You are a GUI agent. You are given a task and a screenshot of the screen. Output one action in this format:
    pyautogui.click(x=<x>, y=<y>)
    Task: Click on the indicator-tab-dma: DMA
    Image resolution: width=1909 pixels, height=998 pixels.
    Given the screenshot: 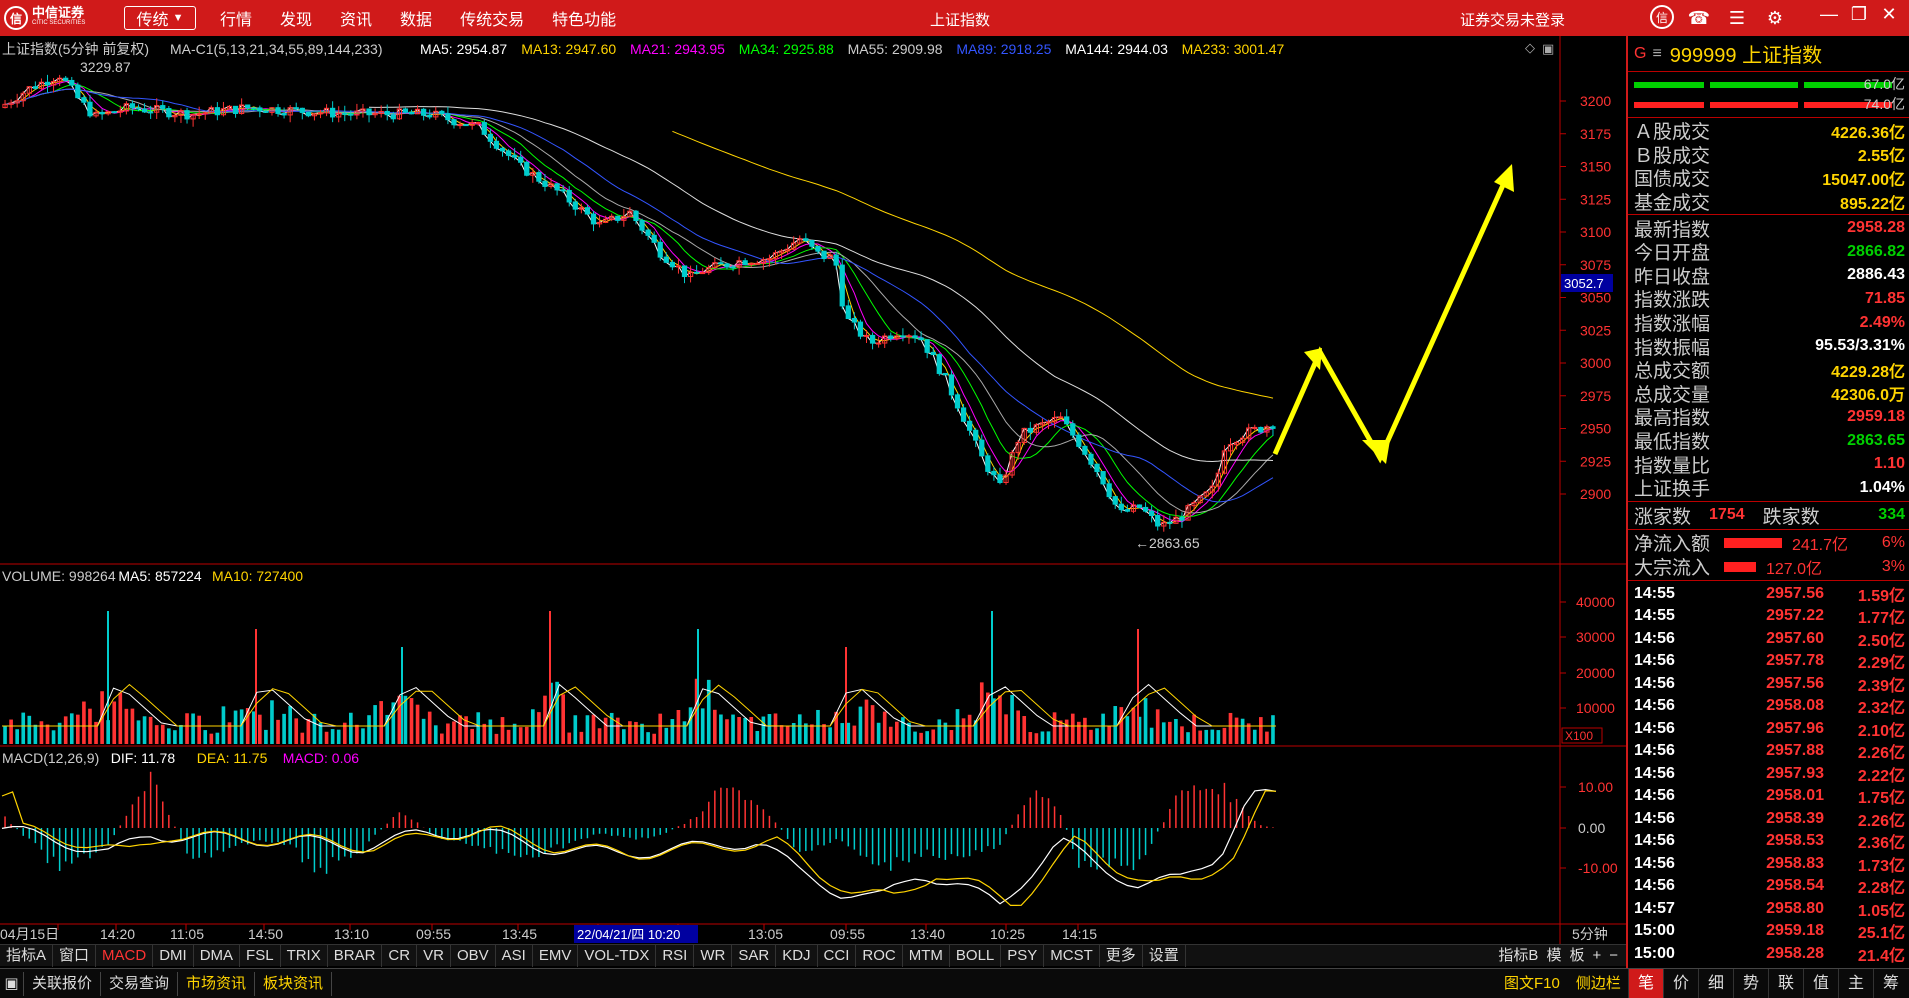 What is the action you would take?
    pyautogui.click(x=217, y=955)
    